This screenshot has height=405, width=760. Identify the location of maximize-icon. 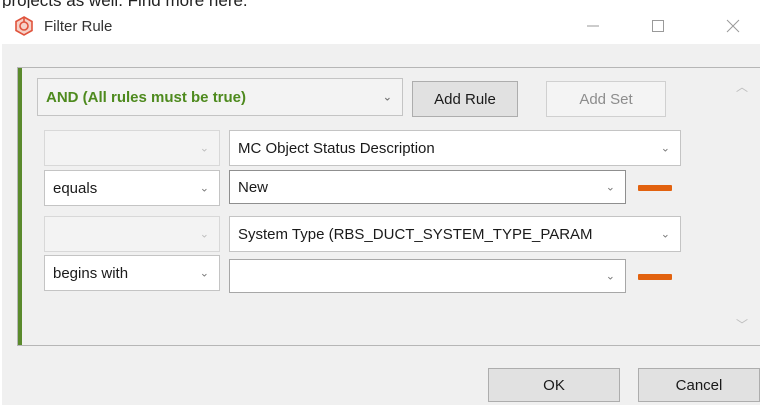
(658, 26).